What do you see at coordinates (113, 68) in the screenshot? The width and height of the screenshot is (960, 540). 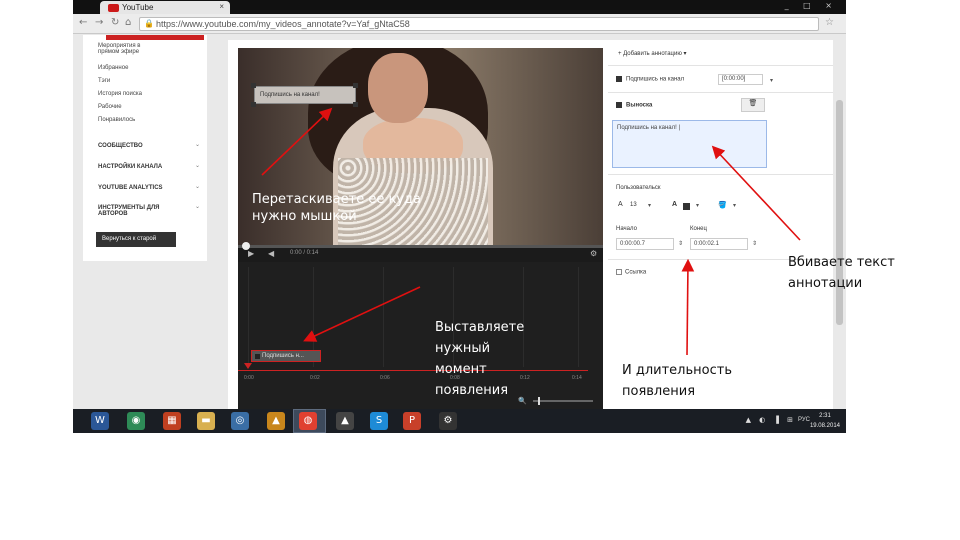 I see `sidebar-item-favorites: Избранное` at bounding box center [113, 68].